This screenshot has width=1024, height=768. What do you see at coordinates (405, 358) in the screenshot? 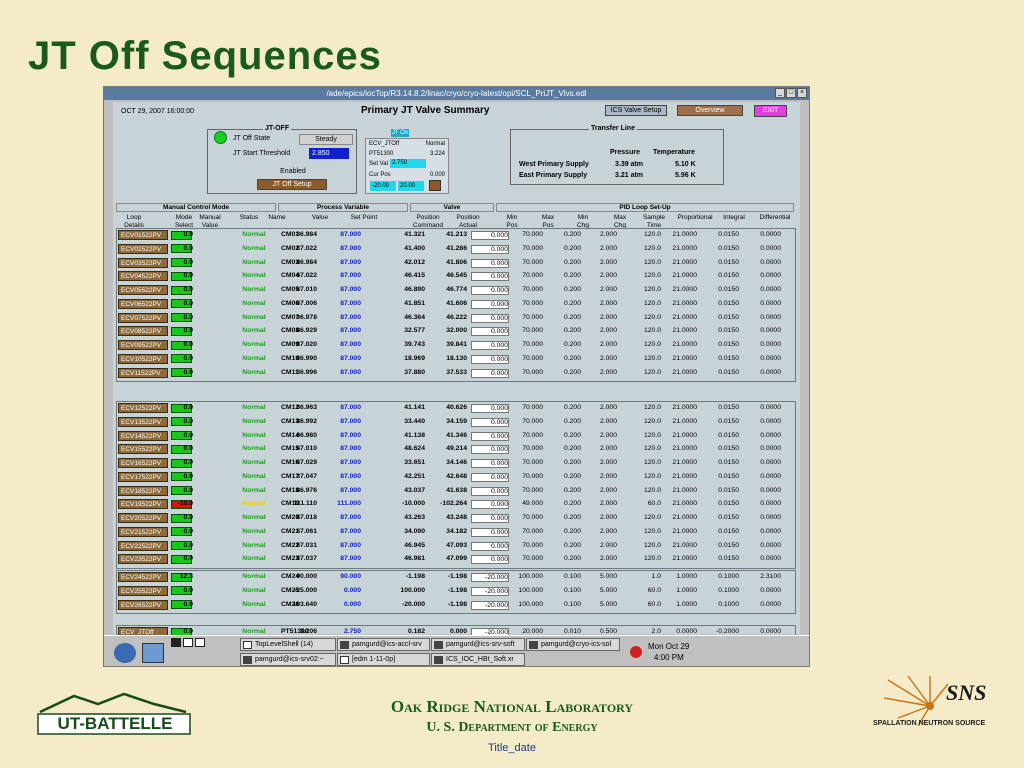
I see `position-command: 18.969` at bounding box center [405, 358].